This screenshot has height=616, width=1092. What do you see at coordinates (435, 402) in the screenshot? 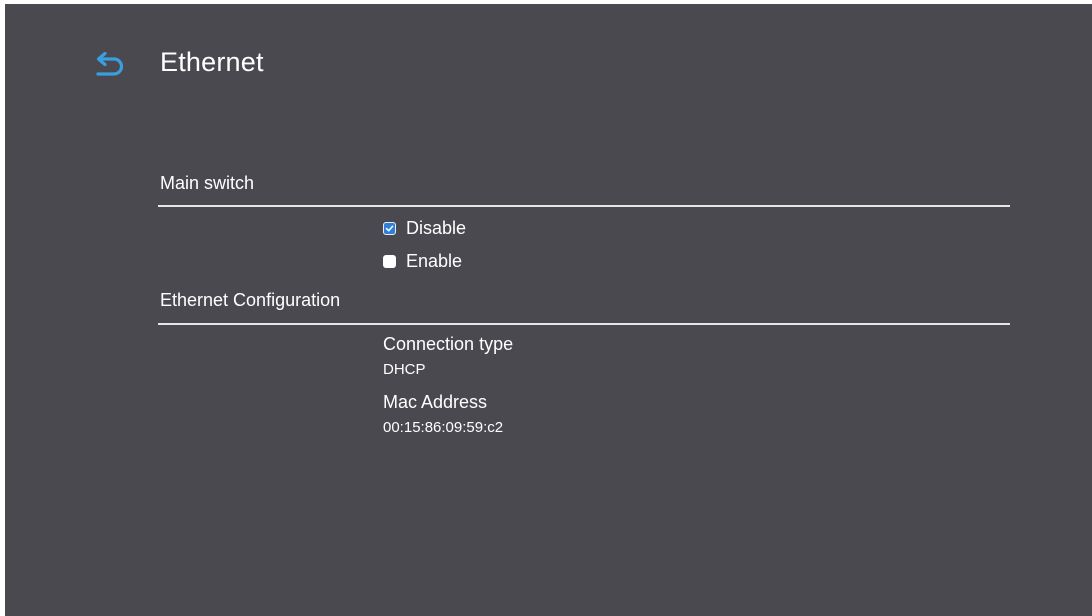
I see `mac-address-label: Mac Address` at bounding box center [435, 402].